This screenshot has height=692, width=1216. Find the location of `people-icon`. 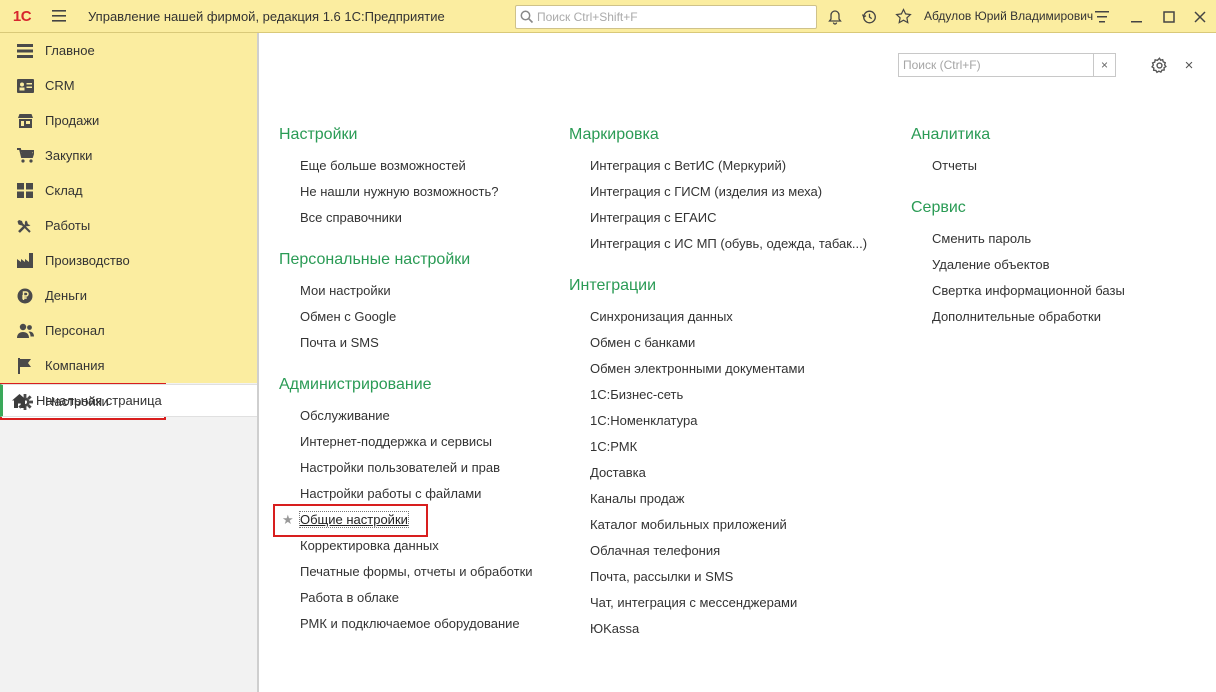

people-icon is located at coordinates (25, 331).